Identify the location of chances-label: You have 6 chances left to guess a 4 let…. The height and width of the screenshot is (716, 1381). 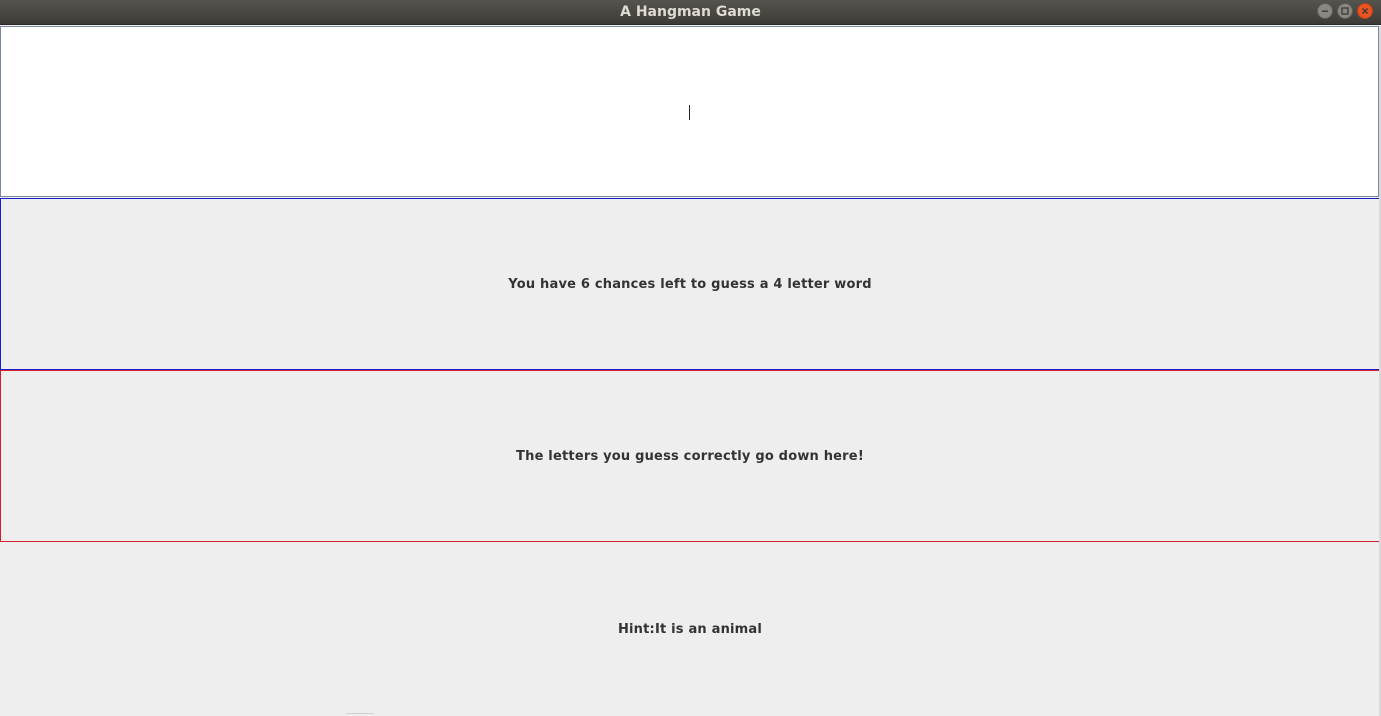
(690, 284).